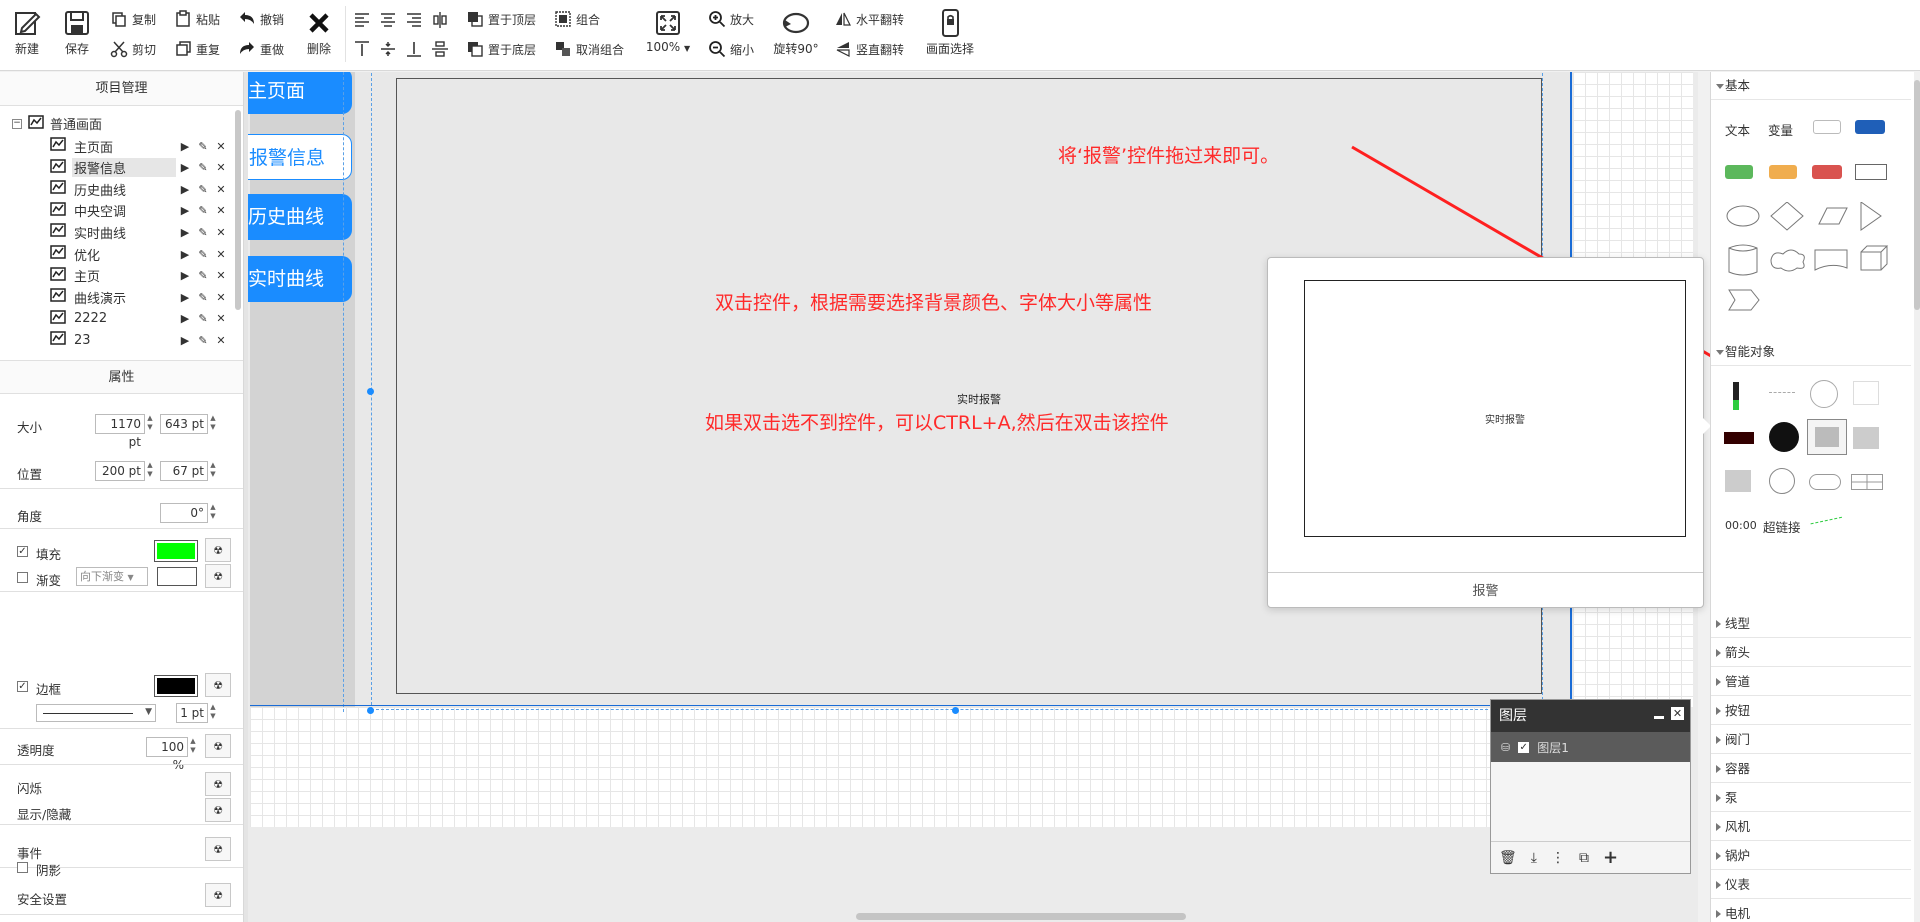 This screenshot has width=1920, height=922. I want to click on category-item: 锅炉, so click(1811, 856).